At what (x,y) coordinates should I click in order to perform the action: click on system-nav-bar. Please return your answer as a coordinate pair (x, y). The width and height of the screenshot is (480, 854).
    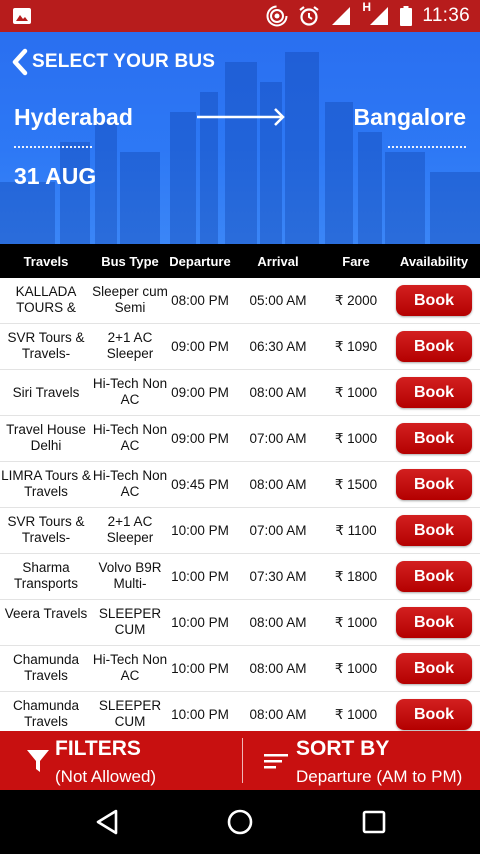
    Looking at the image, I should click on (240, 822).